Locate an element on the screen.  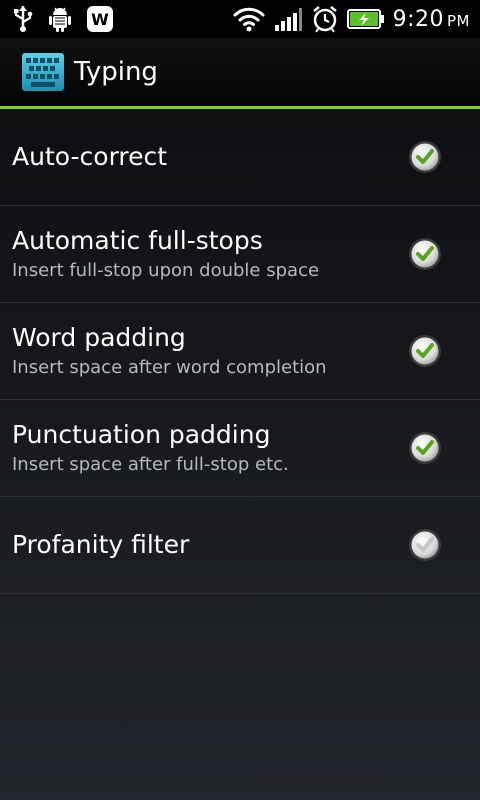
word-padding-checkbox is located at coordinates (425, 351).